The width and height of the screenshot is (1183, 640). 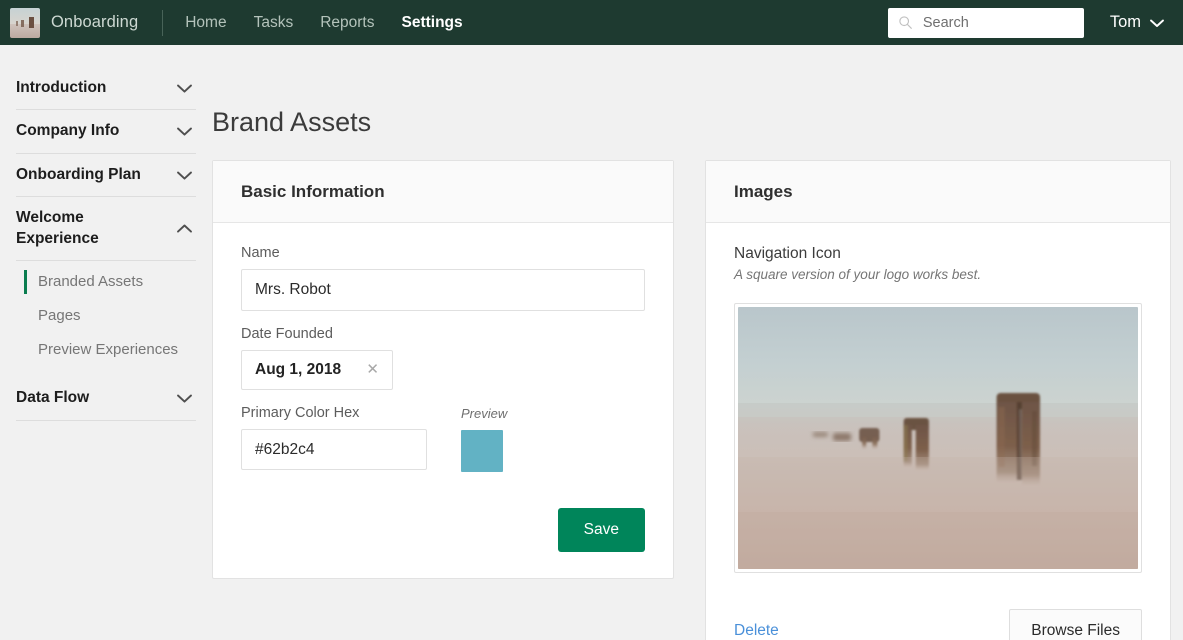 What do you see at coordinates (91, 282) in the screenshot?
I see `sidebar-subitem-label: Branded Assets` at bounding box center [91, 282].